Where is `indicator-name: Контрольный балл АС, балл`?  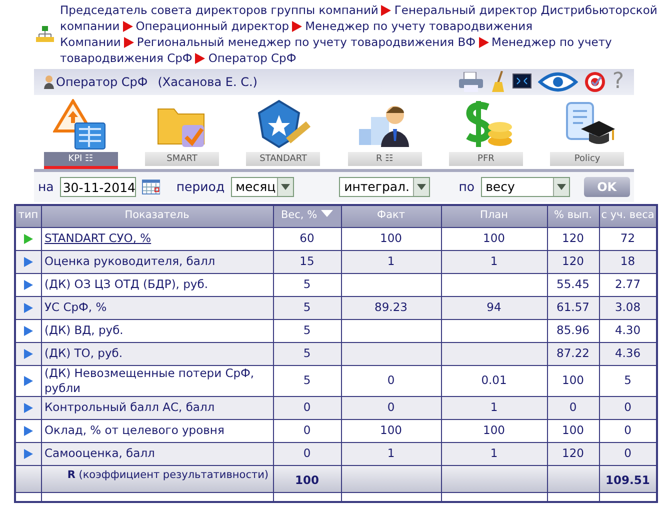
indicator-name: Контрольный балл АС, балл is located at coordinates (129, 407).